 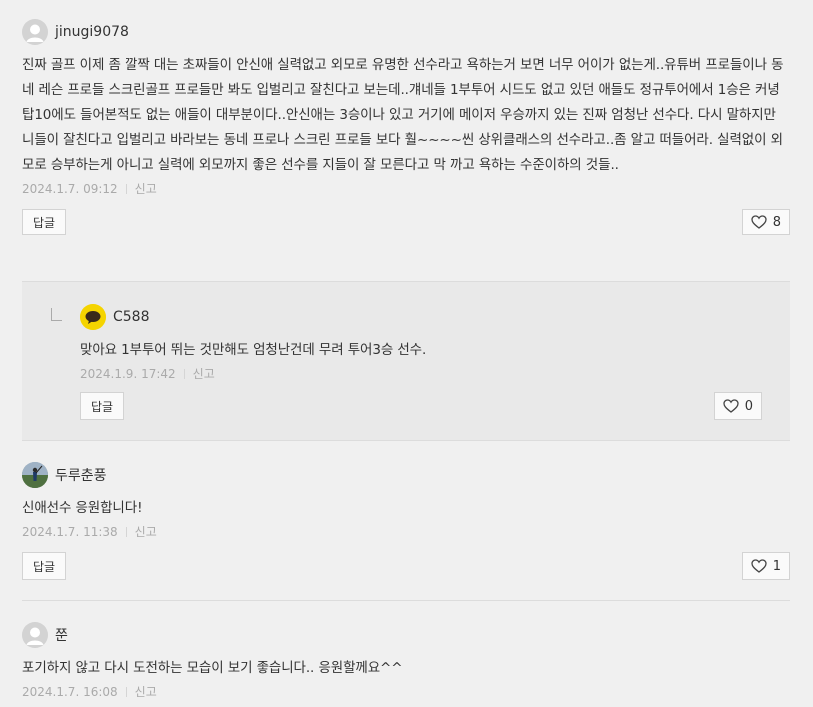 I want to click on nickname: 두루춘풍, so click(x=81, y=475).